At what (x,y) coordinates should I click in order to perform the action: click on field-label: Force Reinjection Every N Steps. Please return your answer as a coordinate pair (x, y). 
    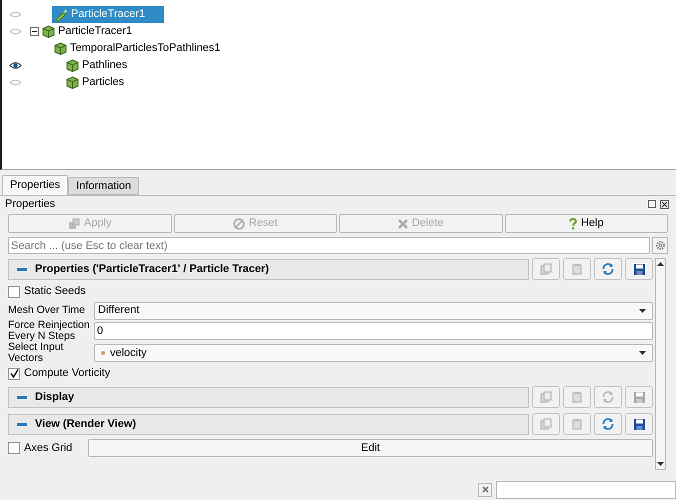
    Looking at the image, I should click on (49, 331).